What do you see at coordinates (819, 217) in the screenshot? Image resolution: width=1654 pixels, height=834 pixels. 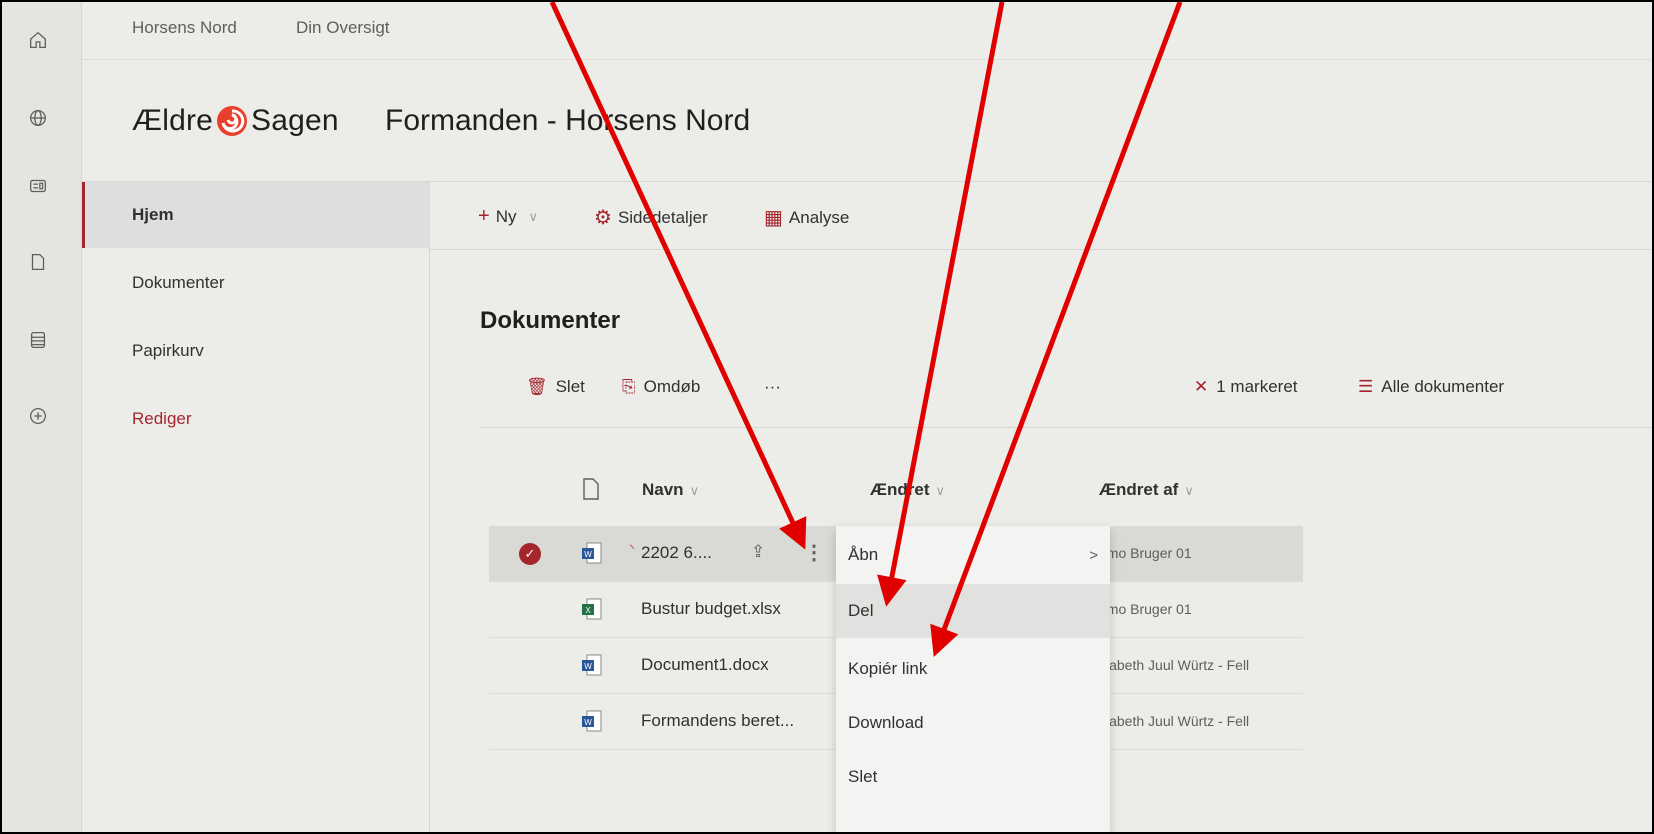 I see `analytics-label: Analyse` at bounding box center [819, 217].